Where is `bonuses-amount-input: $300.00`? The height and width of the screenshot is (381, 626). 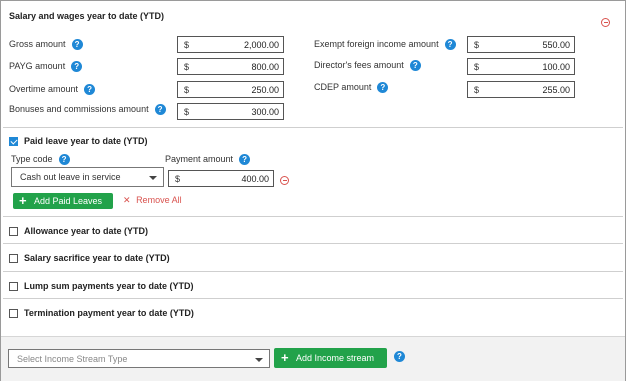 bonuses-amount-input: $300.00 is located at coordinates (230, 111).